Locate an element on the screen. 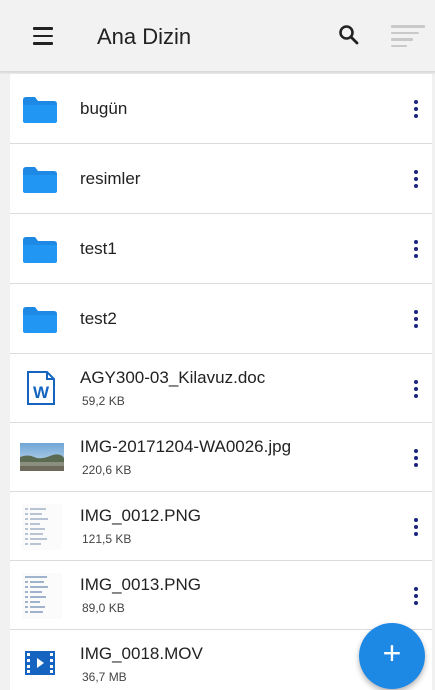 The width and height of the screenshot is (435, 690). item-name: bugün is located at coordinates (104, 108).